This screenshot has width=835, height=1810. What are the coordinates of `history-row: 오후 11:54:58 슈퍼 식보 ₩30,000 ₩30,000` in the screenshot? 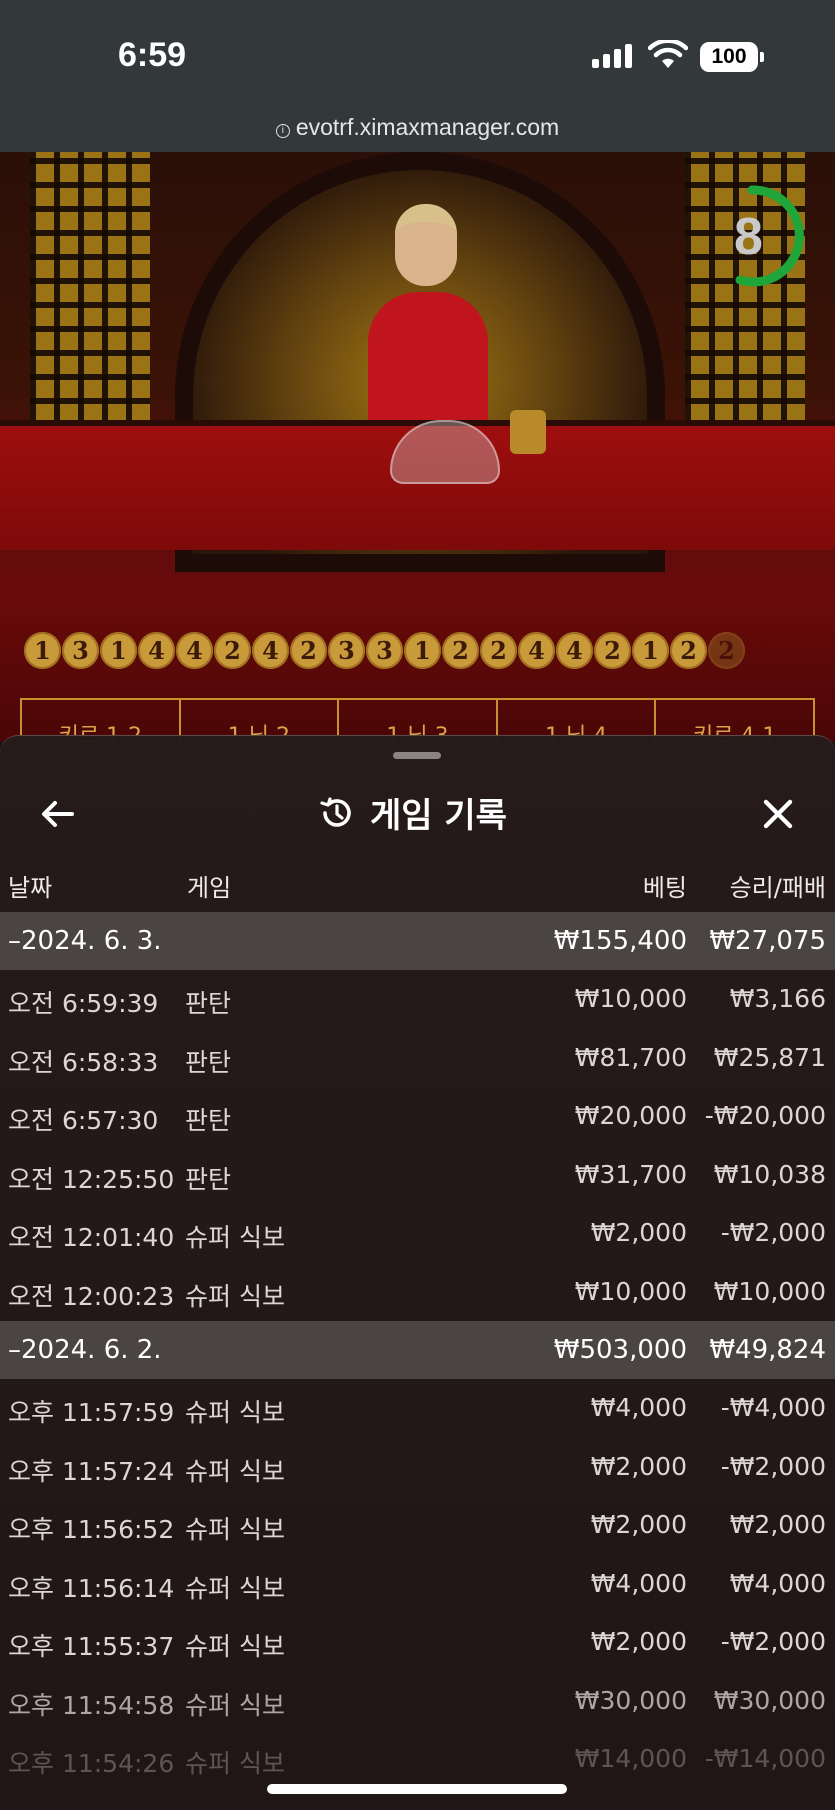 It's located at (417, 1701).